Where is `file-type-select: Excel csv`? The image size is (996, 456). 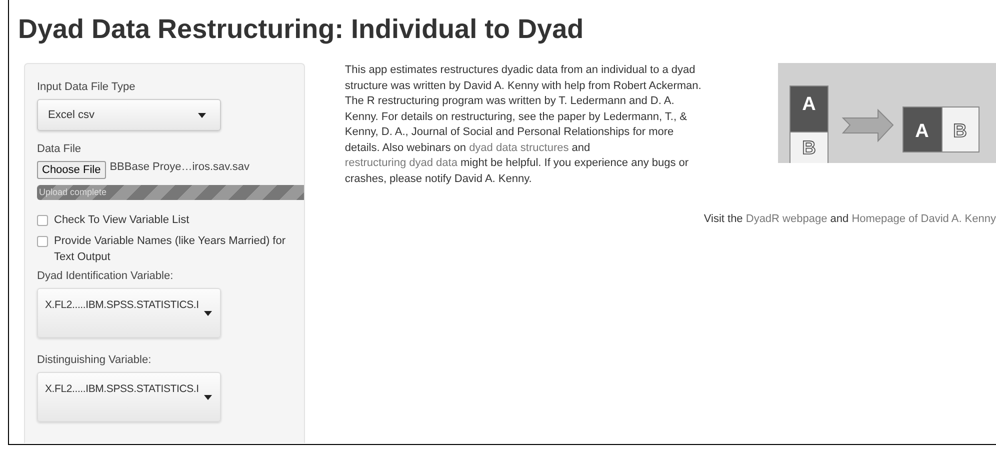
file-type-select: Excel csv is located at coordinates (129, 115).